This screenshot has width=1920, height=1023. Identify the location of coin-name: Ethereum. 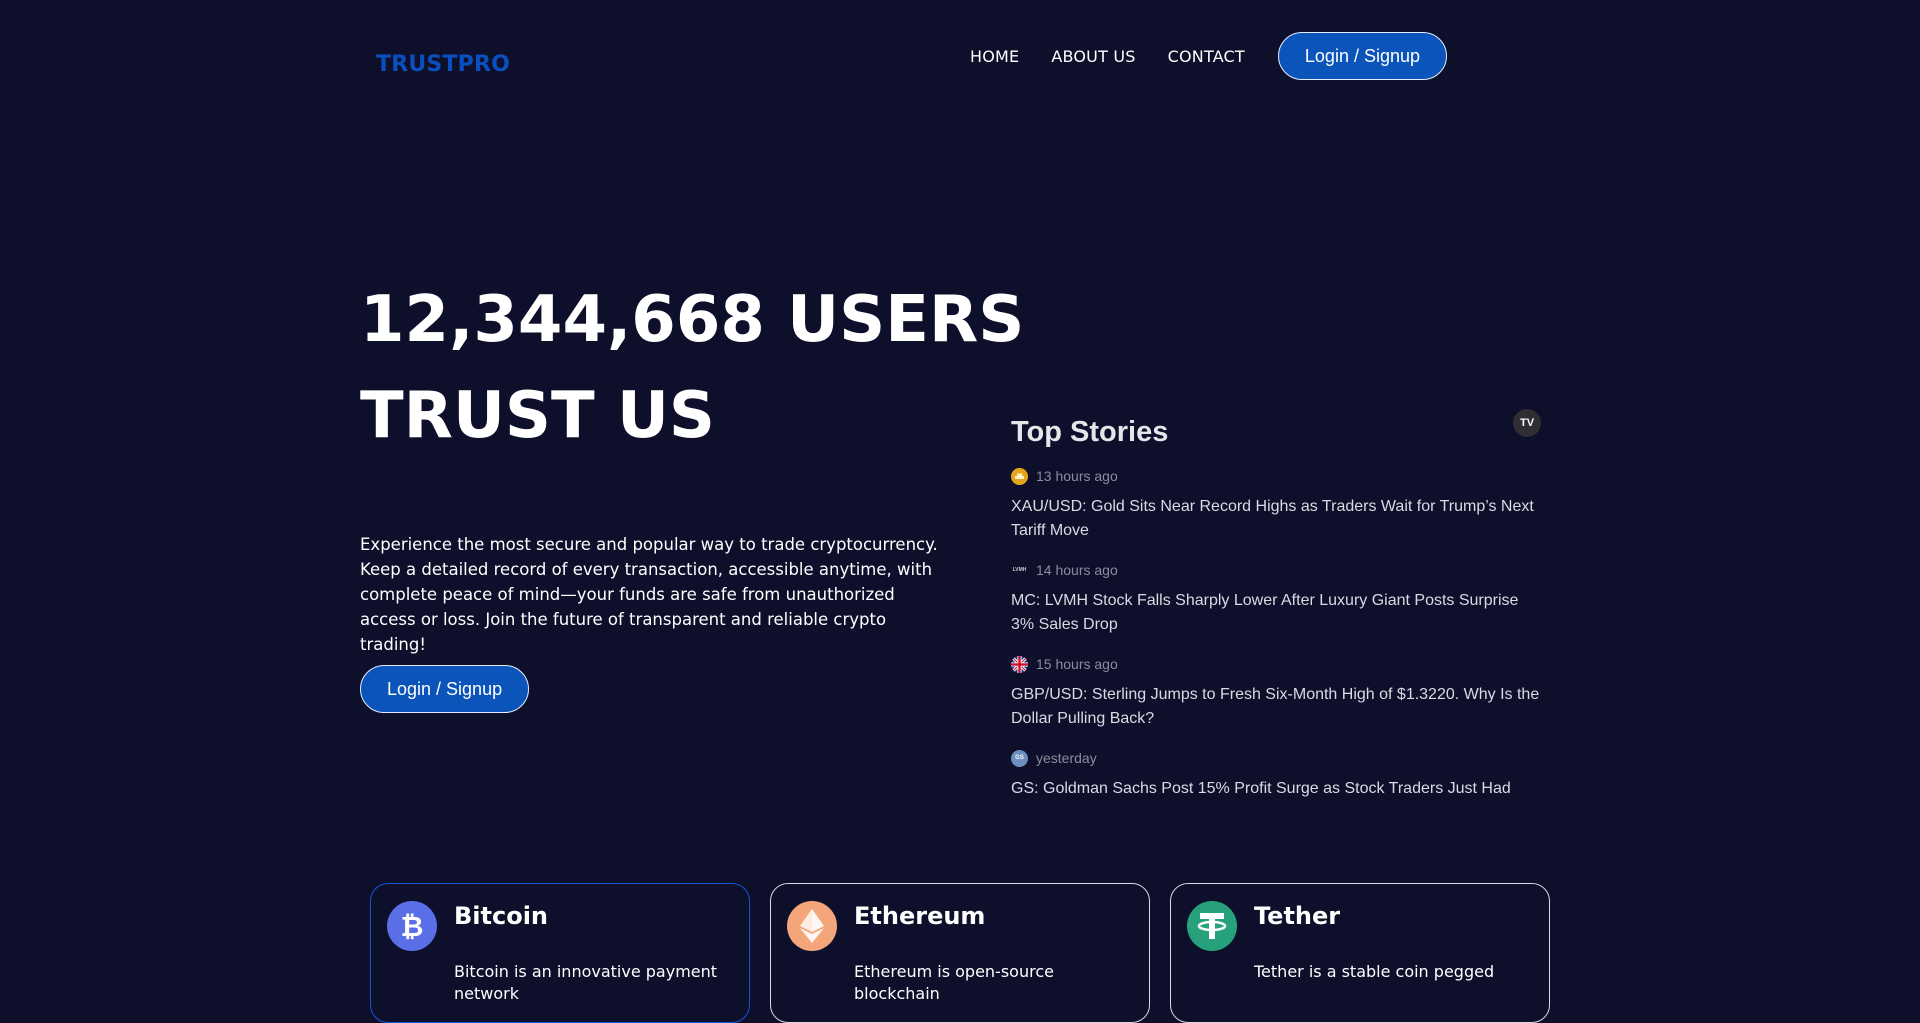
(920, 916).